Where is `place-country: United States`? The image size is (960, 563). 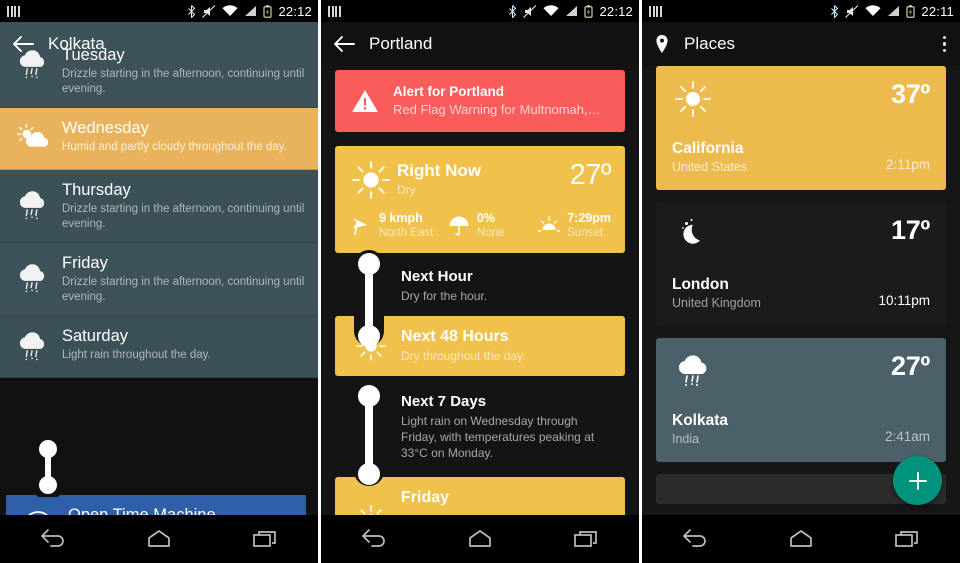
place-country: United States is located at coordinates (710, 167).